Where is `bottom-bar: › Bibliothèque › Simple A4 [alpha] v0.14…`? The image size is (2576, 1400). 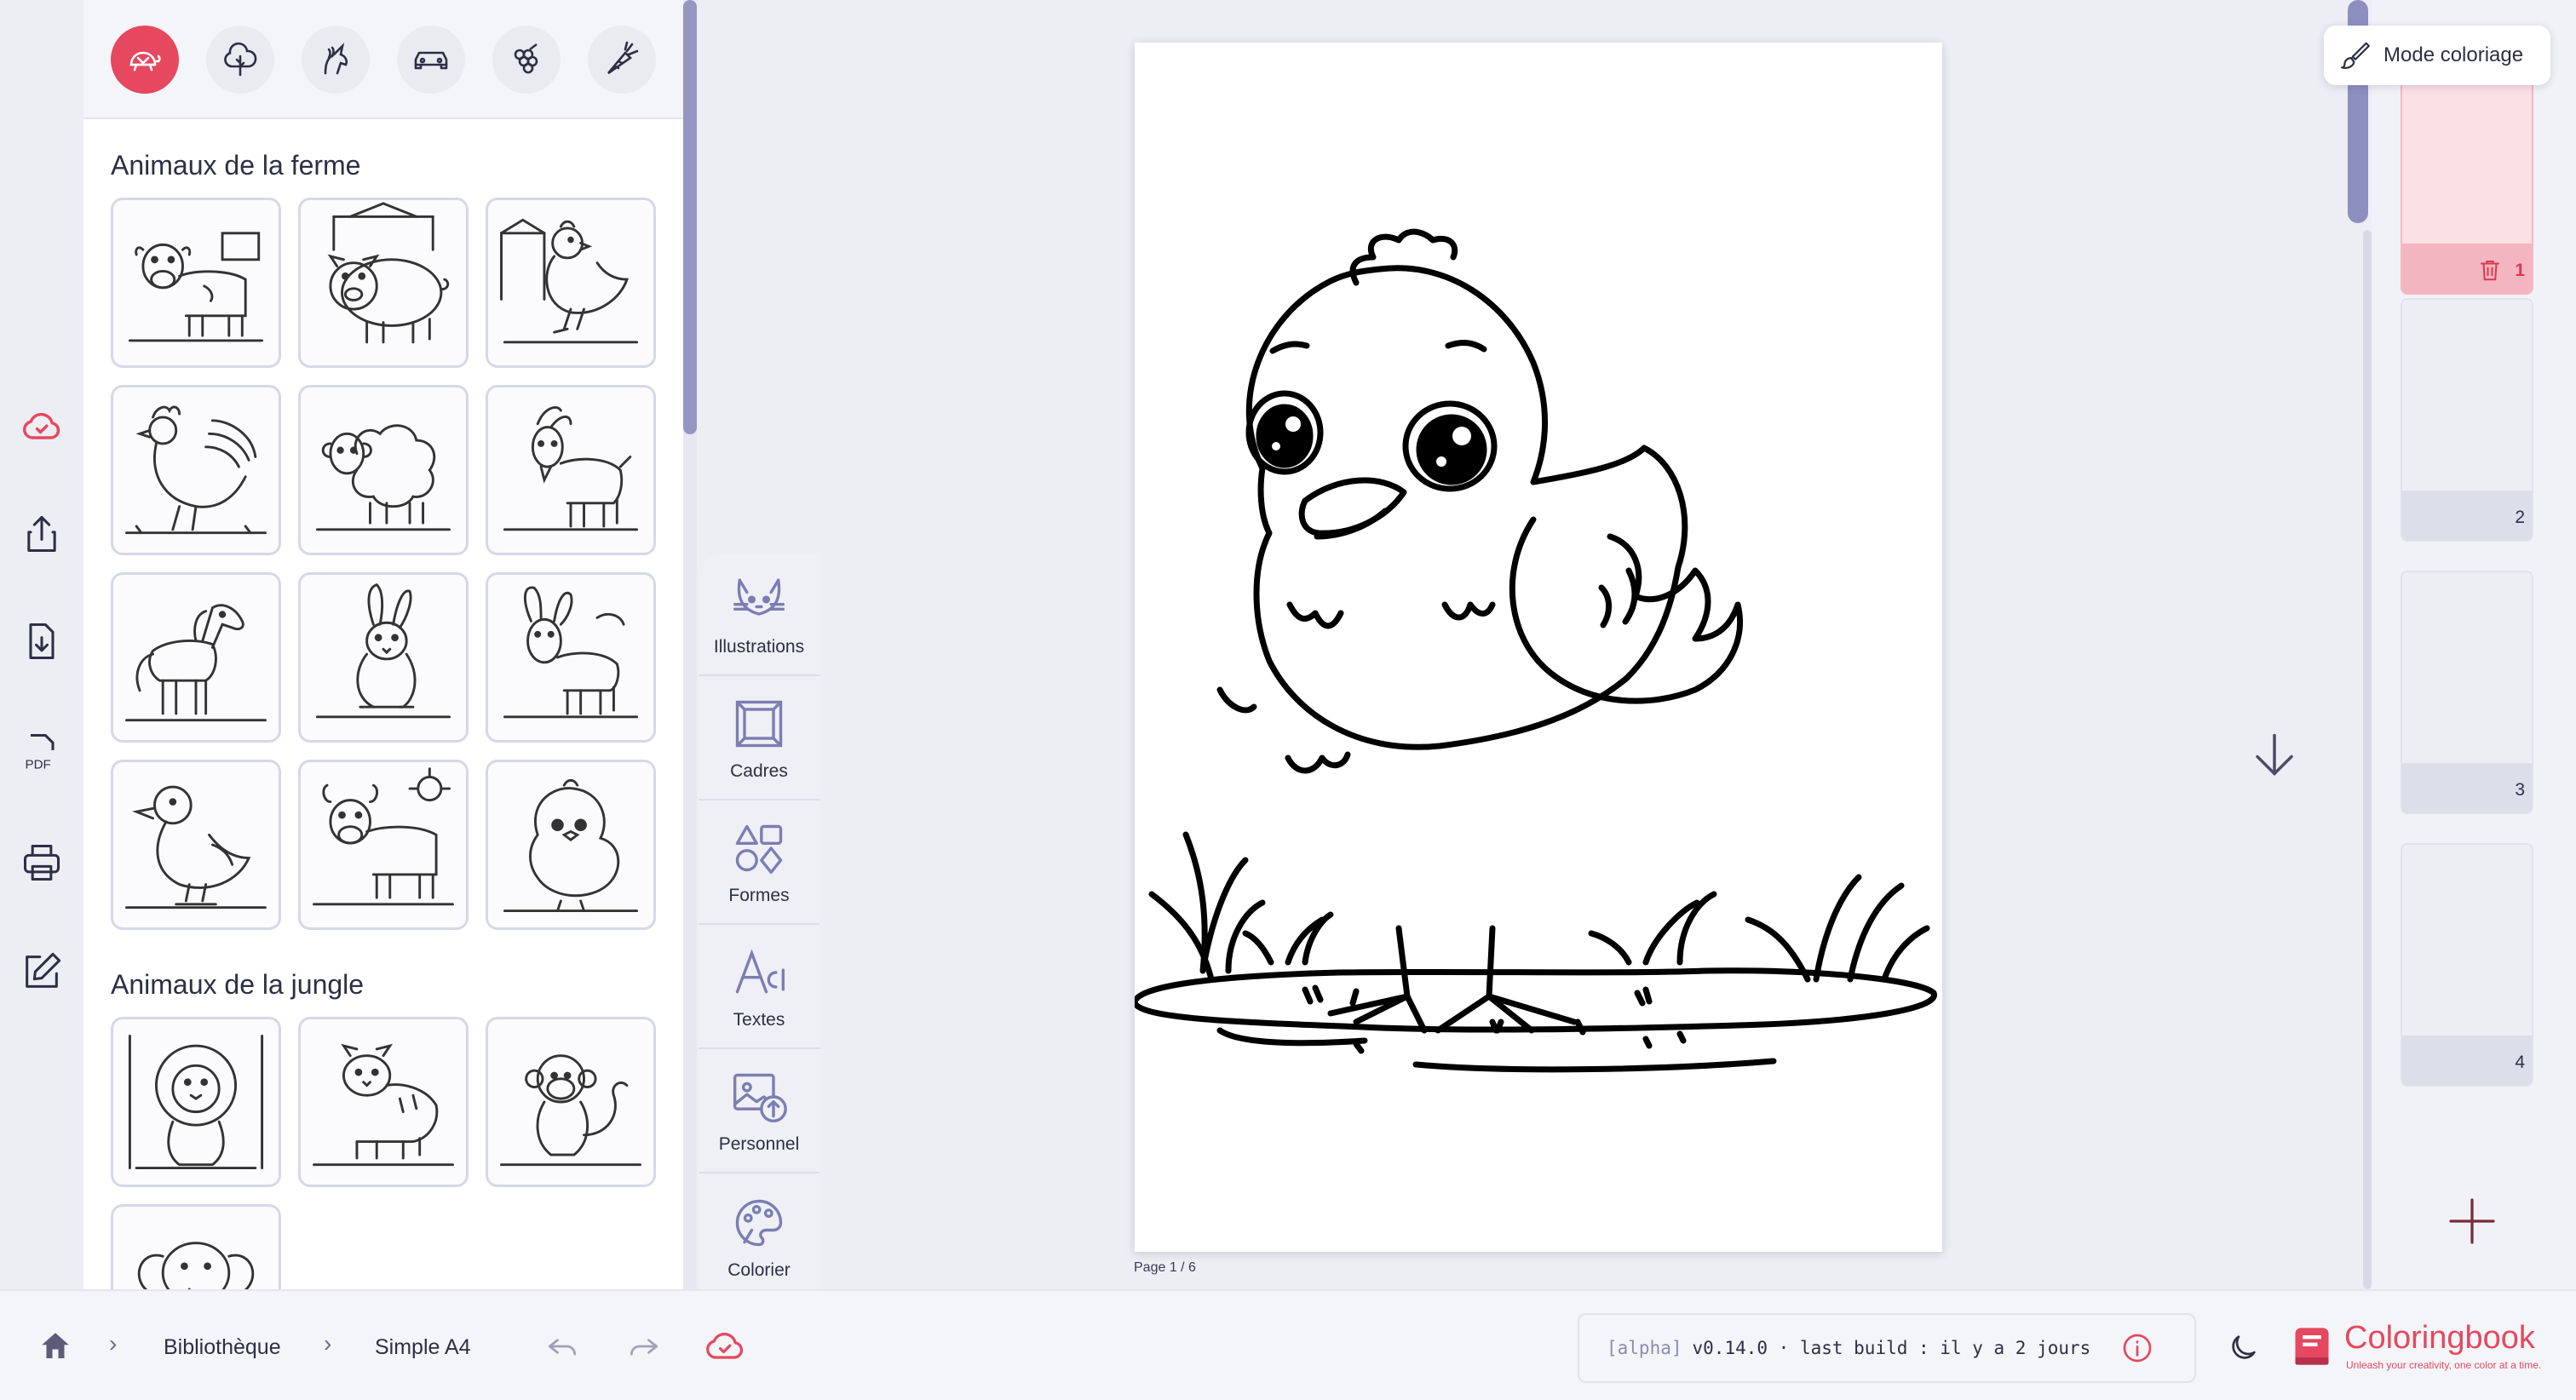 bottom-bar: › Bibliothèque › Simple A4 [alpha] v0.14… is located at coordinates (1288, 1344).